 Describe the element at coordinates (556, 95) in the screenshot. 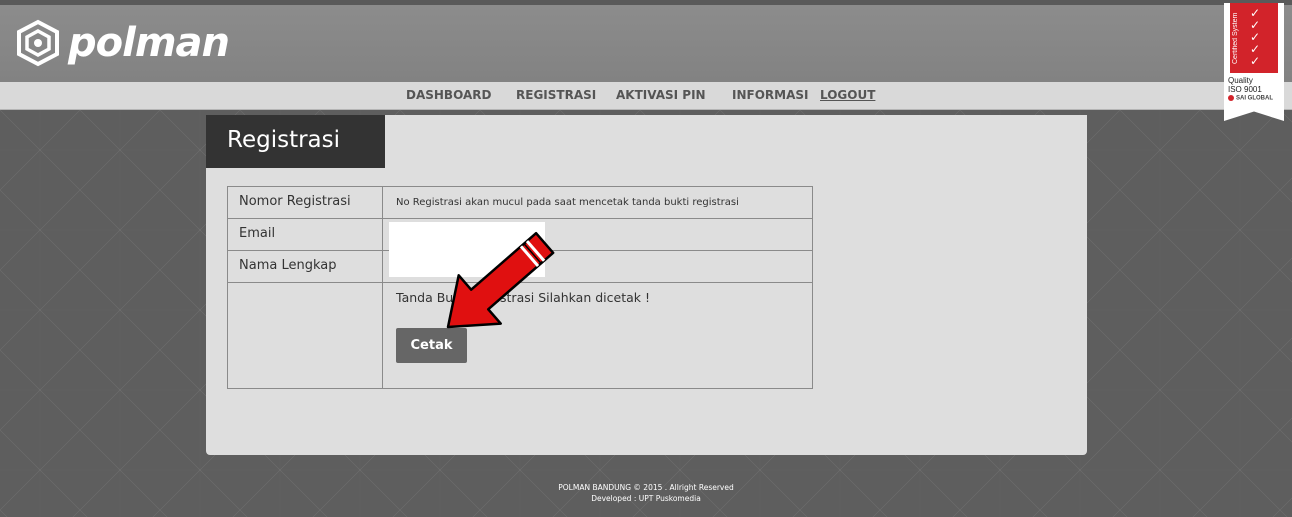

I see `nav-registrasi: REGISTRASI` at that location.